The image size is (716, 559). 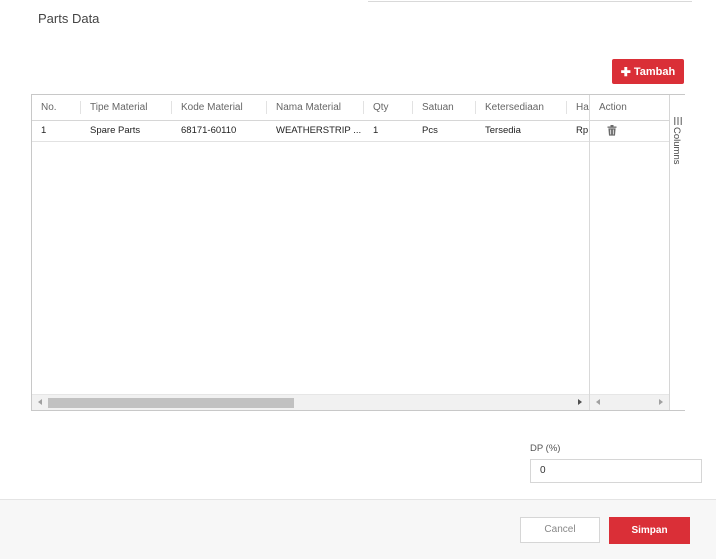 What do you see at coordinates (69, 18) in the screenshot?
I see `page-title: Parts Data` at bounding box center [69, 18].